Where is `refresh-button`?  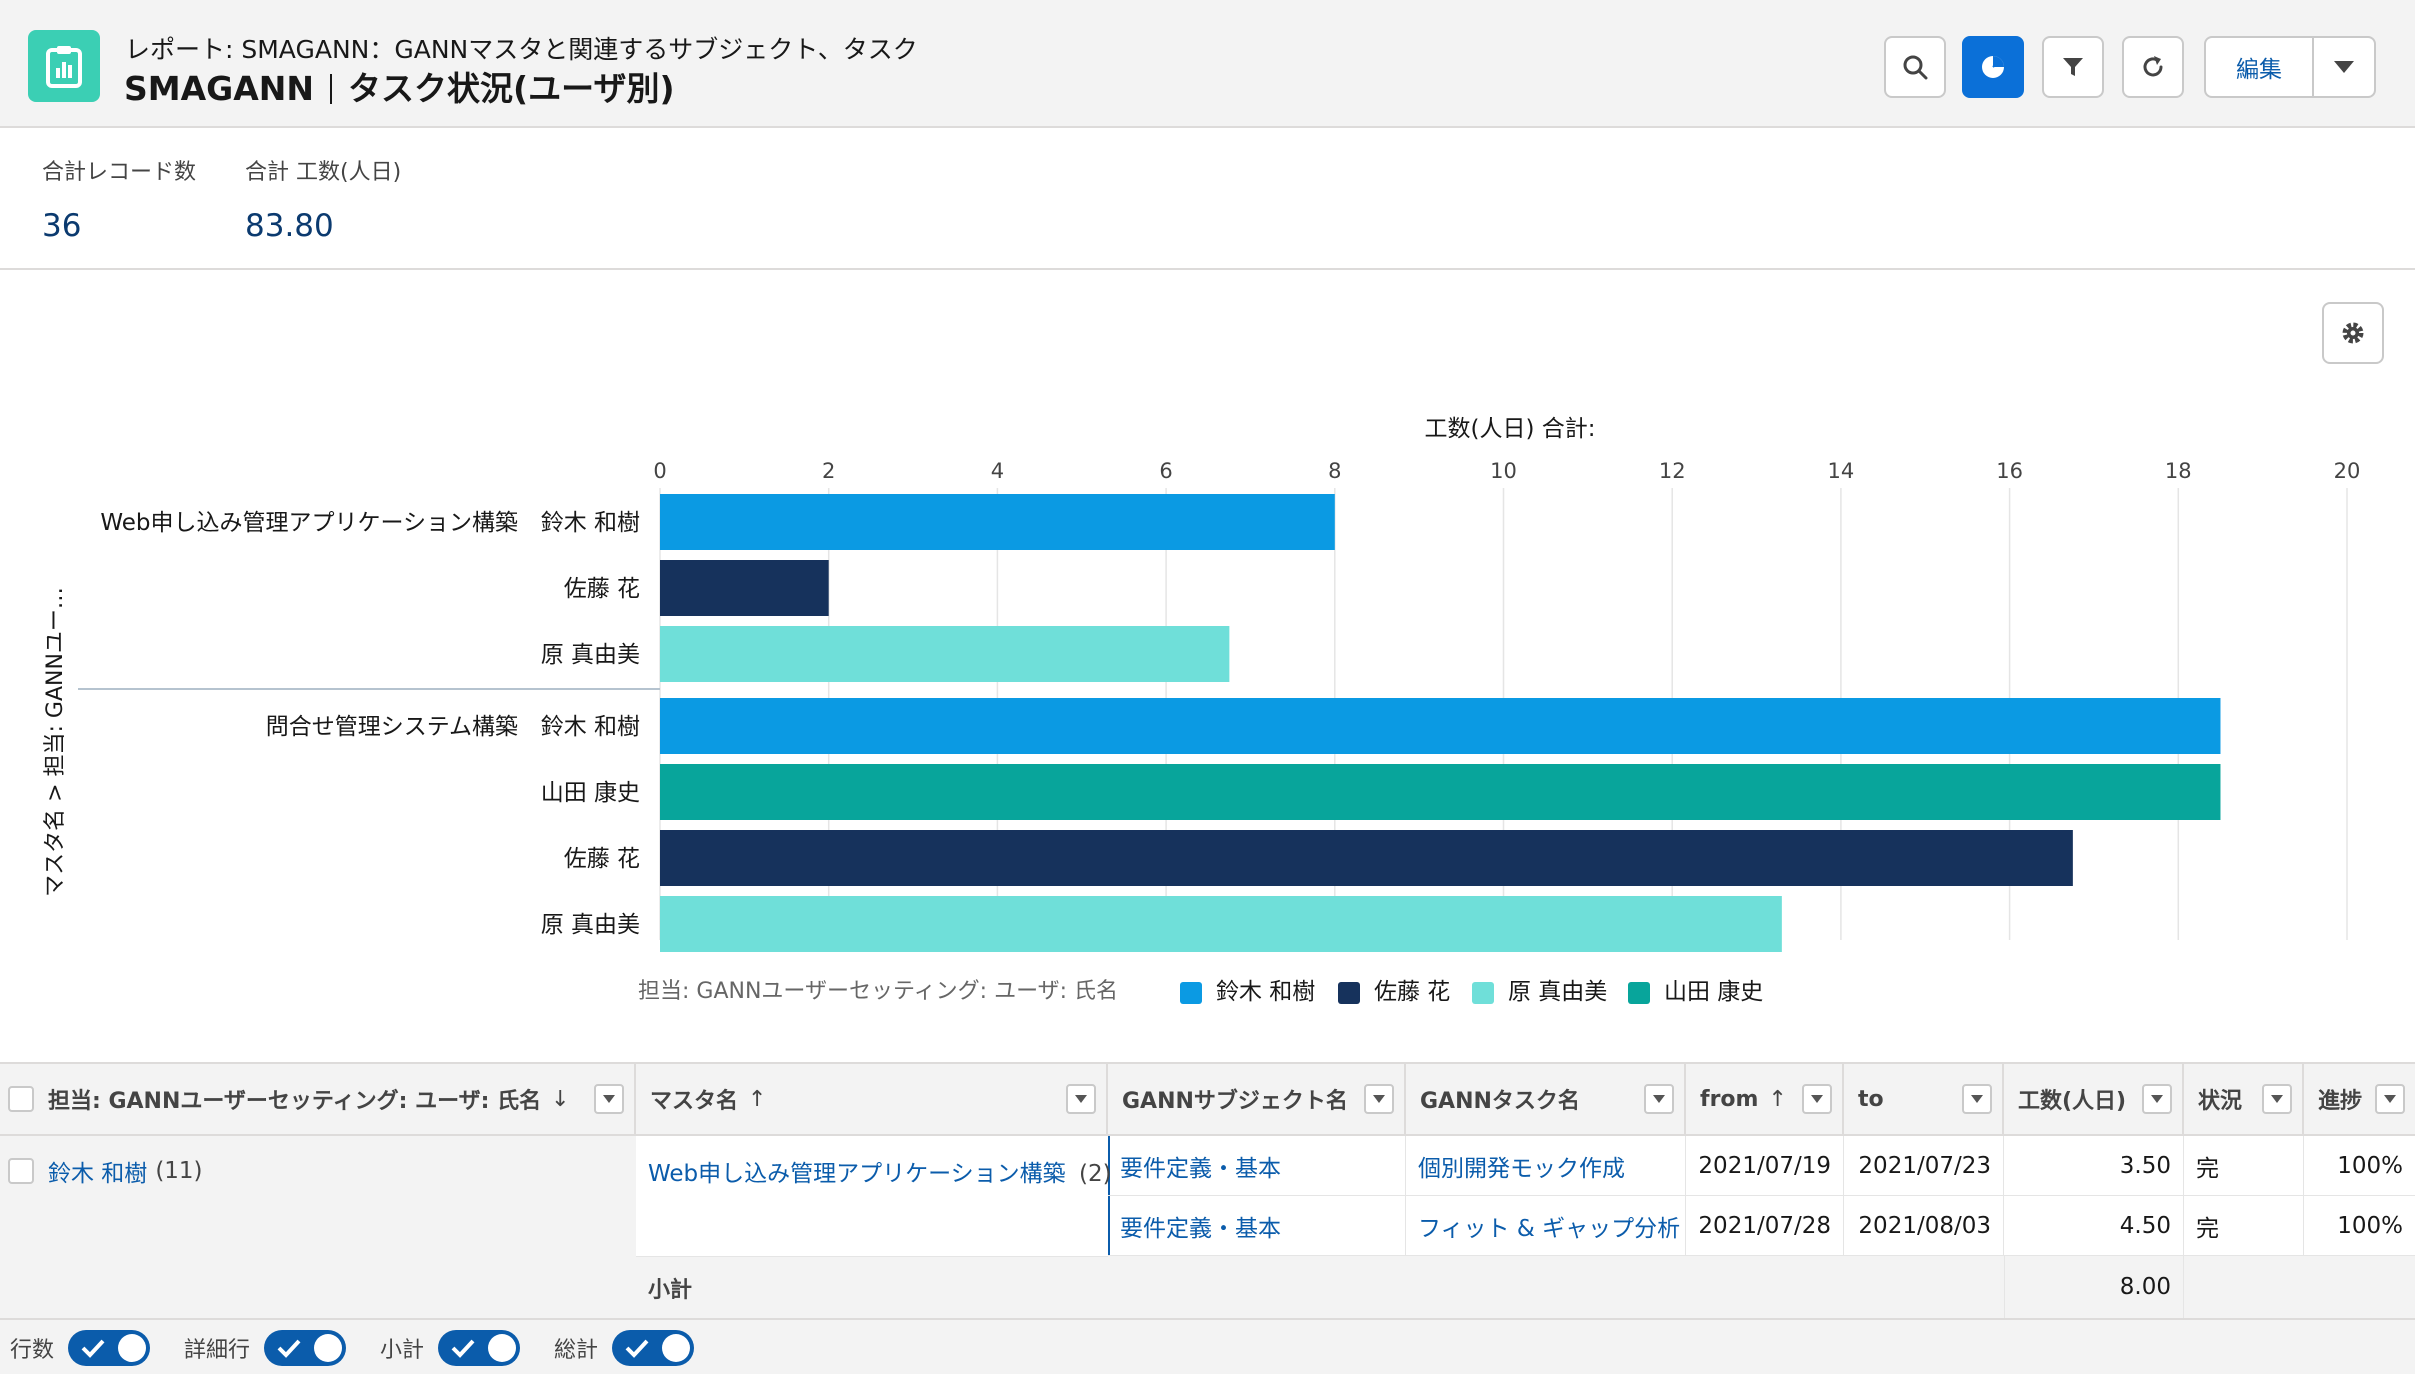
refresh-button is located at coordinates (2153, 67).